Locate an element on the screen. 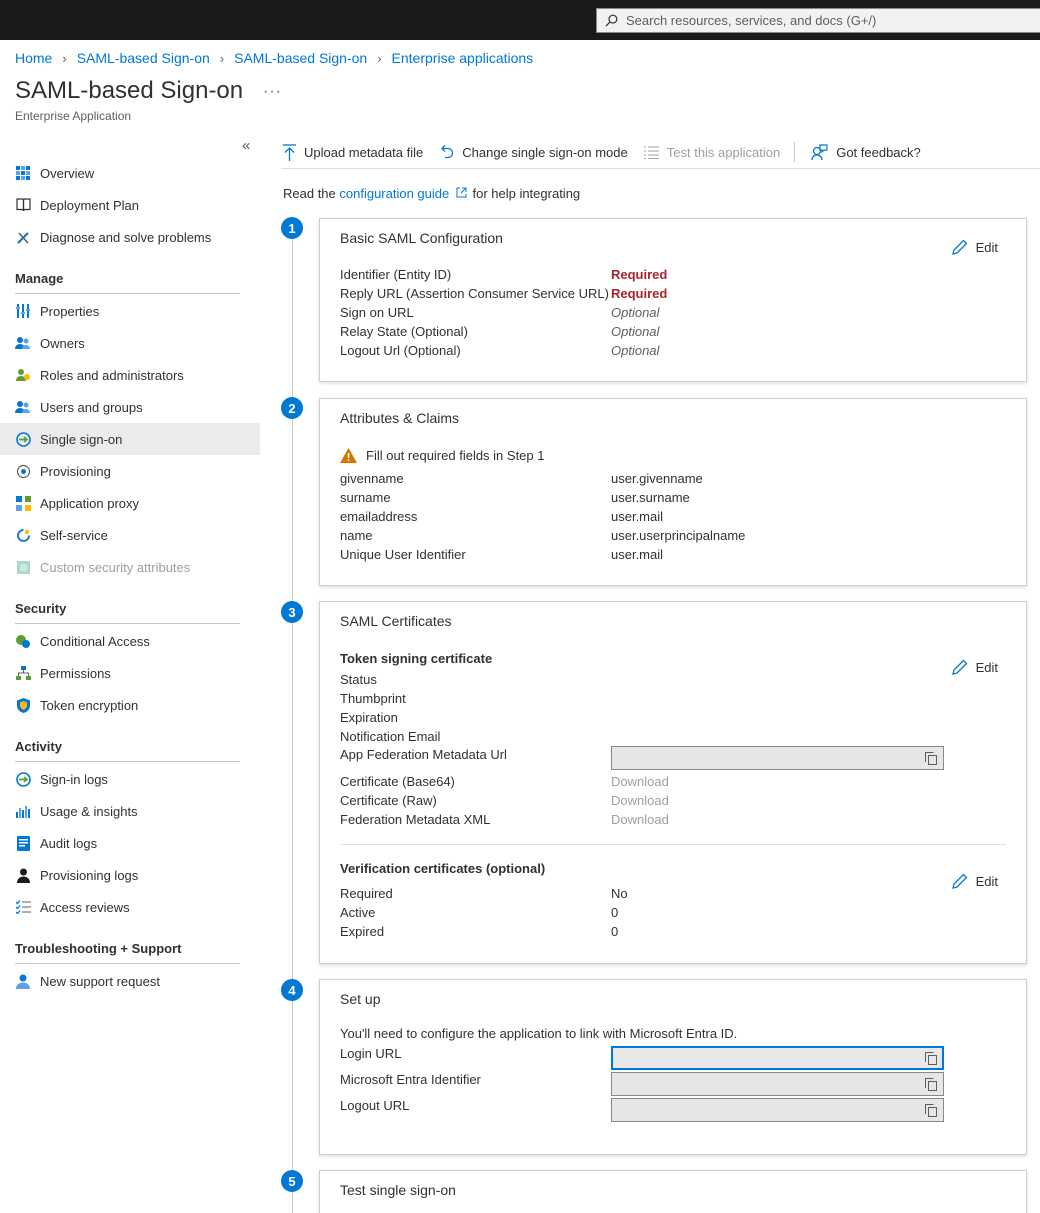 This screenshot has height=1213, width=1040. sidebar-item-custom-security-attributes: Custom security attributes is located at coordinates (130, 567).